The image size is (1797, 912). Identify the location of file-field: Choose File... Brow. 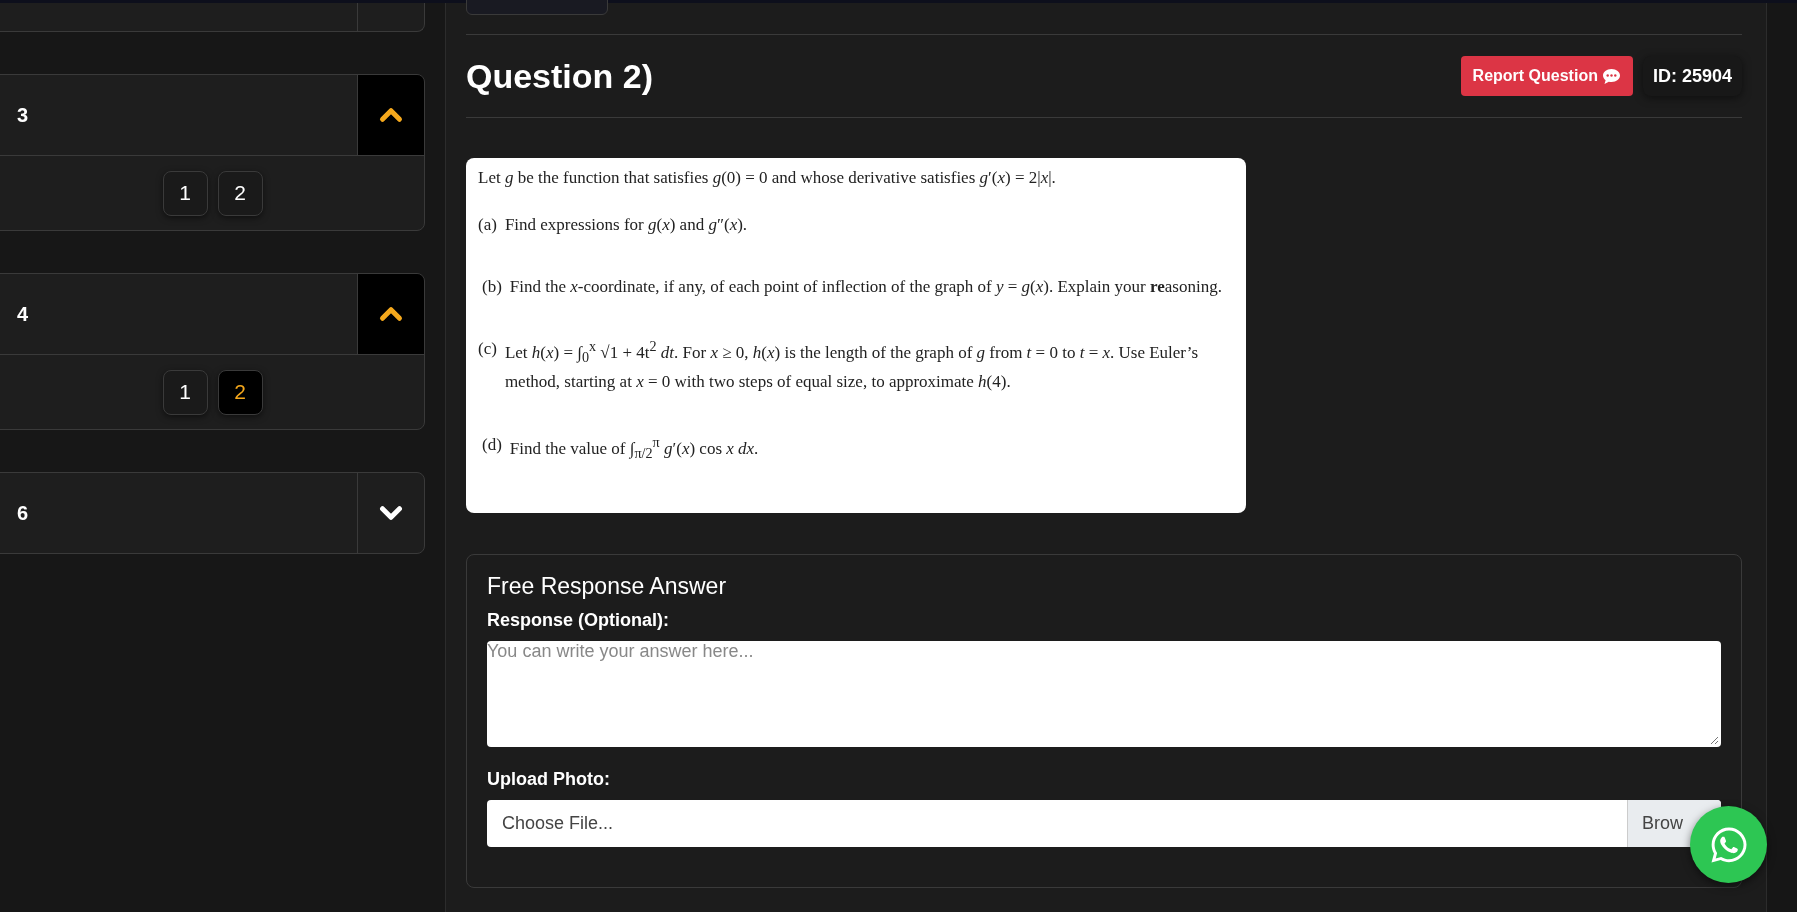
(1104, 823).